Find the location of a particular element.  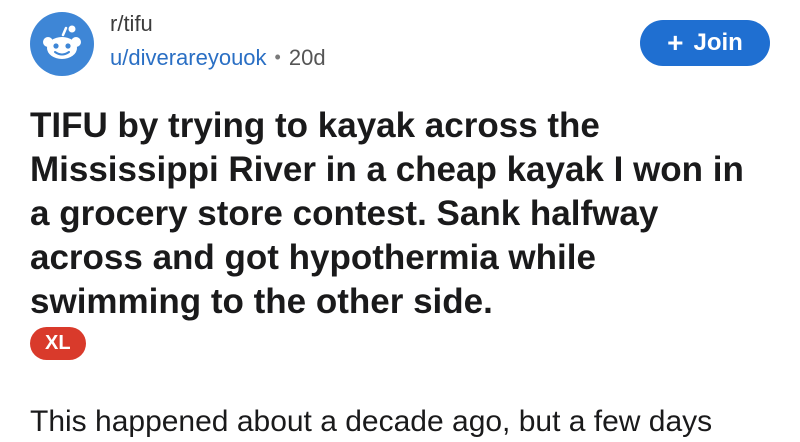

post-age: 20d is located at coordinates (307, 58).